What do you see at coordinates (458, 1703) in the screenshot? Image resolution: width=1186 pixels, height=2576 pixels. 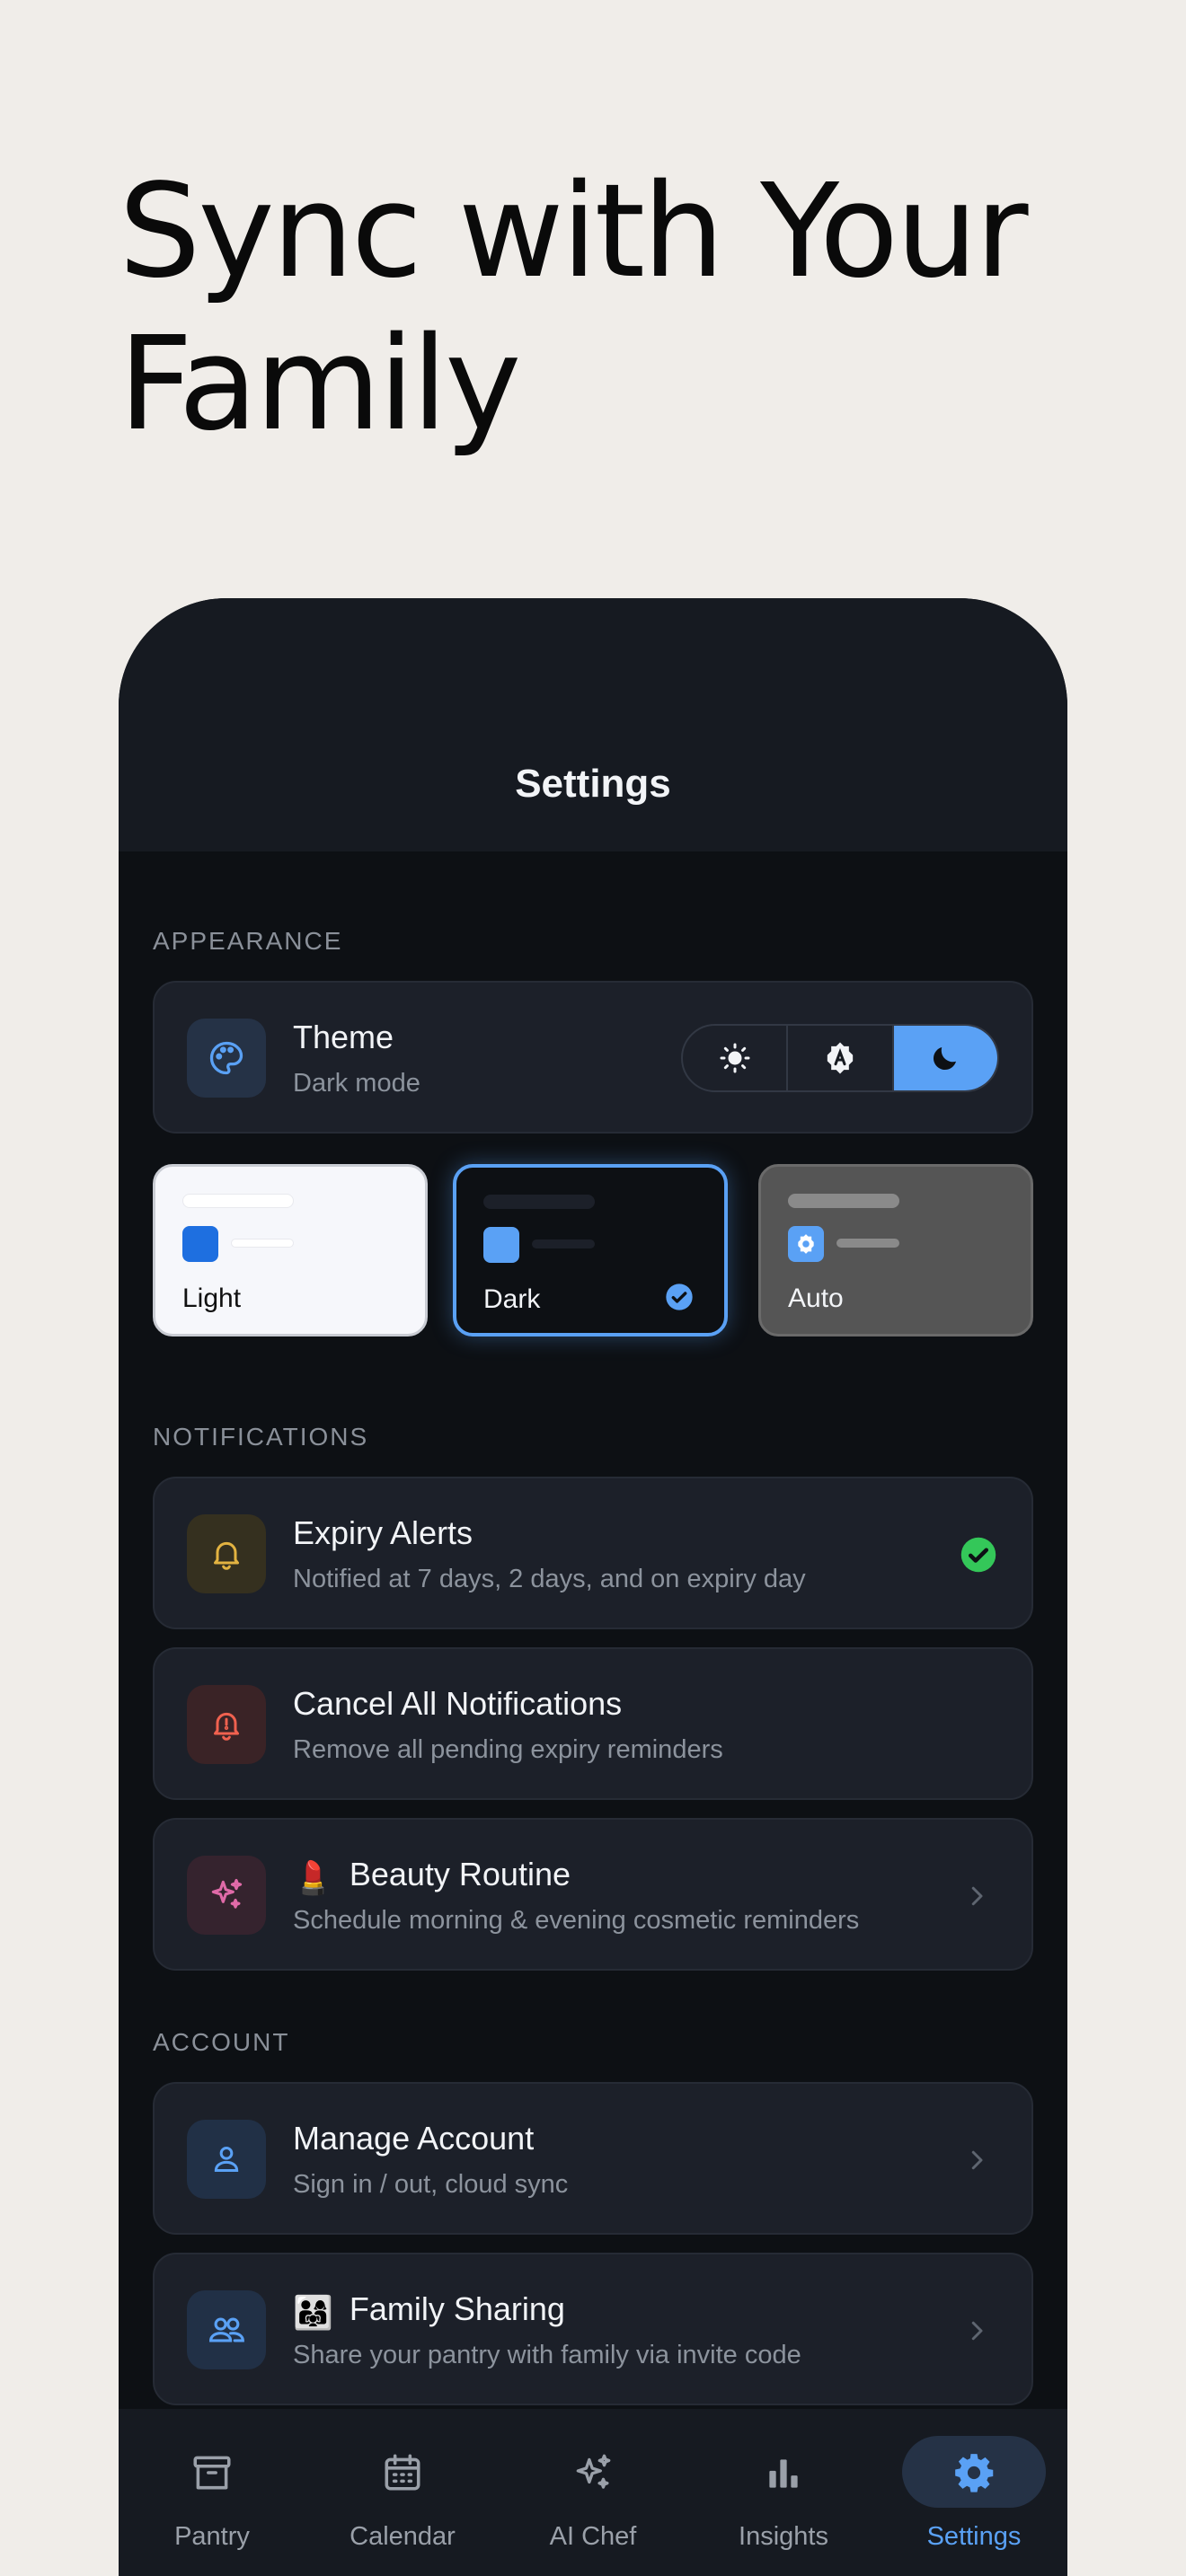 I see `cancel-notifications-title: Cancel All Notifications` at bounding box center [458, 1703].